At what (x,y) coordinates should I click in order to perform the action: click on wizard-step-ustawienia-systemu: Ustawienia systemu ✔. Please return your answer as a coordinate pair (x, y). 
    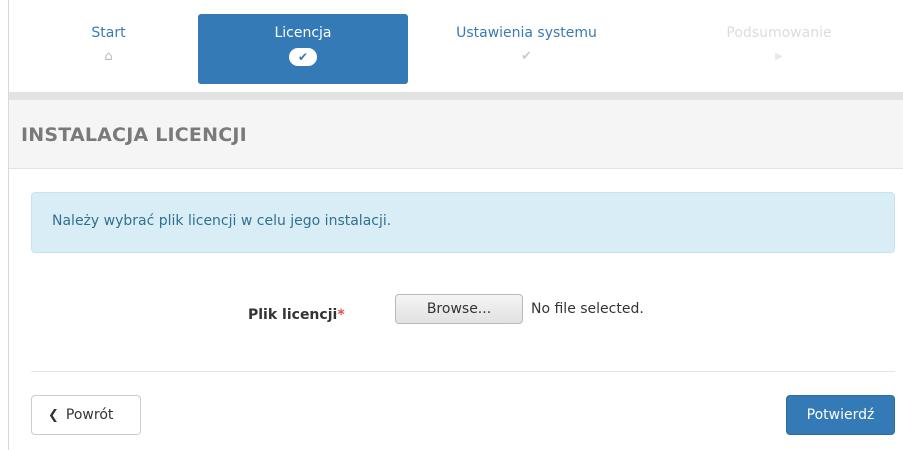
    Looking at the image, I should click on (526, 49).